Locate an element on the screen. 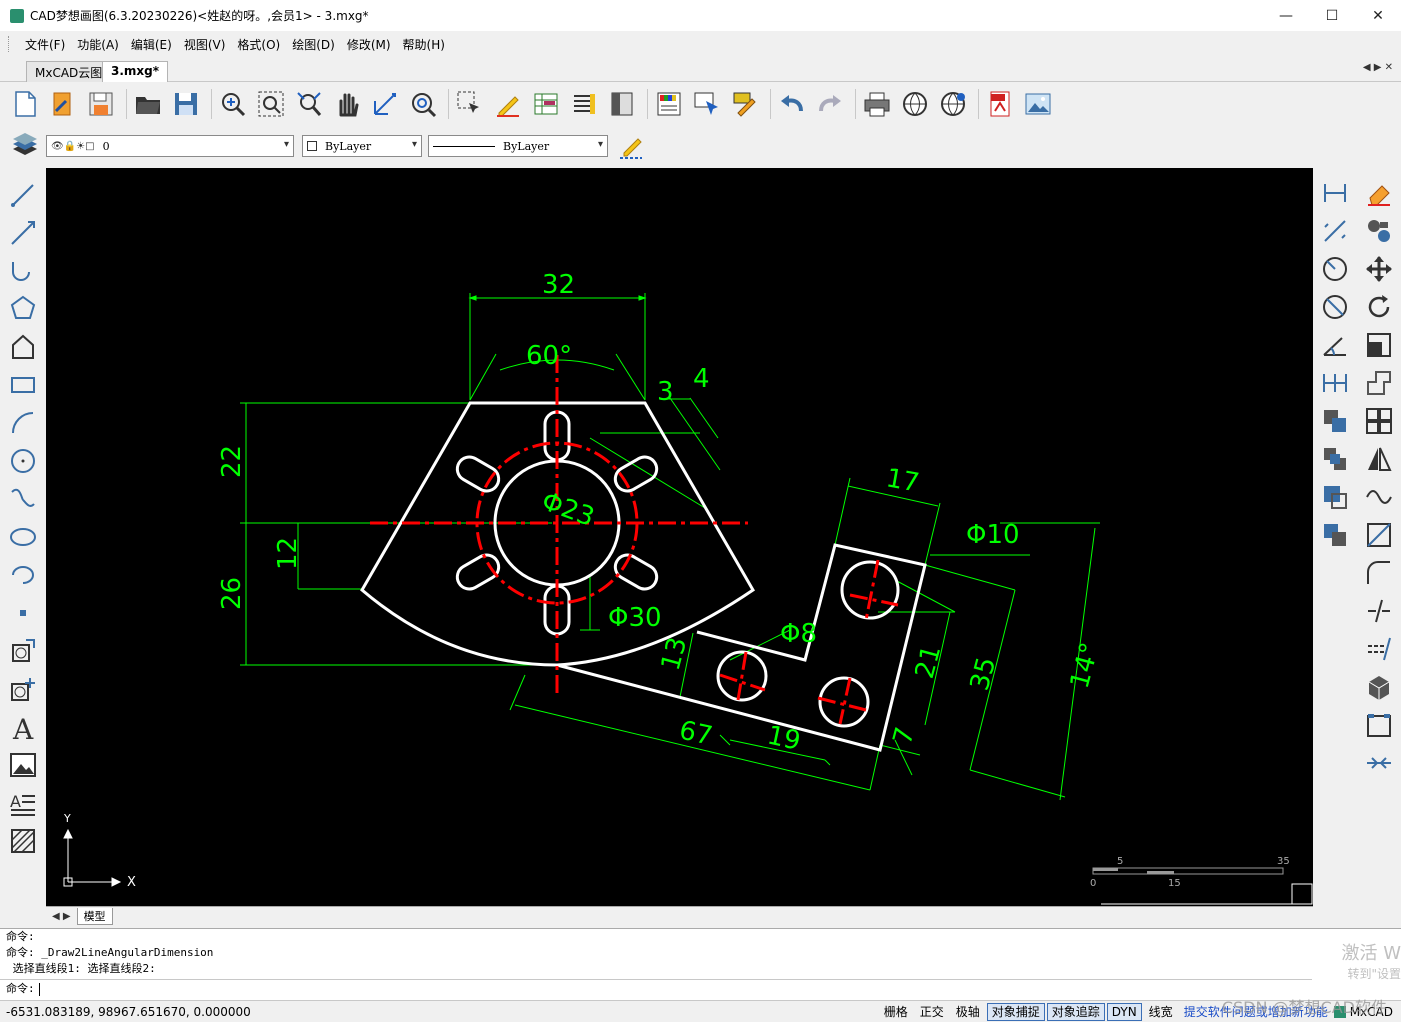 The height and width of the screenshot is (1022, 1401). dim-diameter-icon is located at coordinates (1335, 307).